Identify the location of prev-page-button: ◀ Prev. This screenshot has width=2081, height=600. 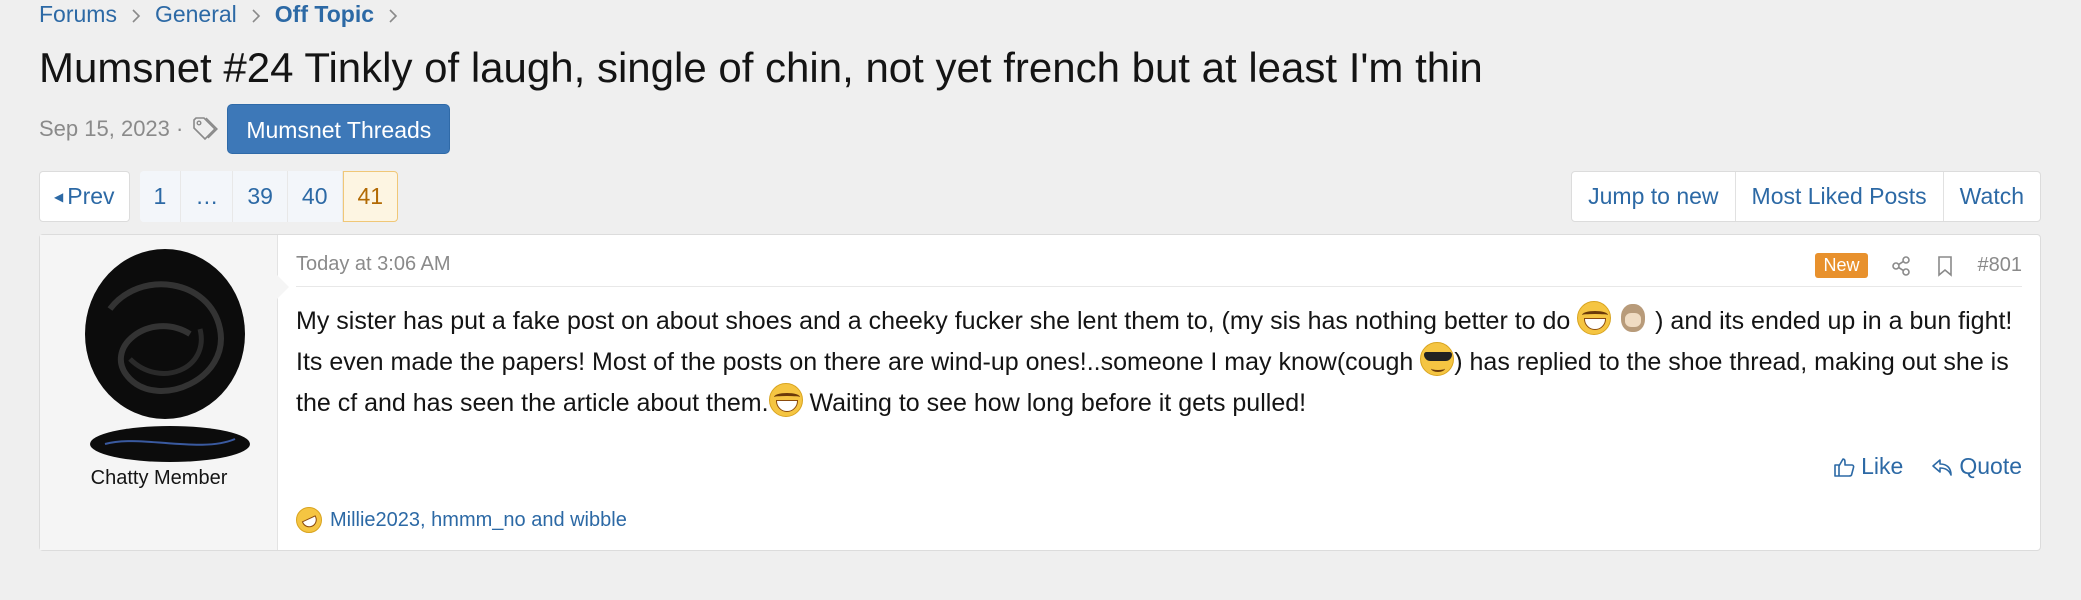
(84, 196).